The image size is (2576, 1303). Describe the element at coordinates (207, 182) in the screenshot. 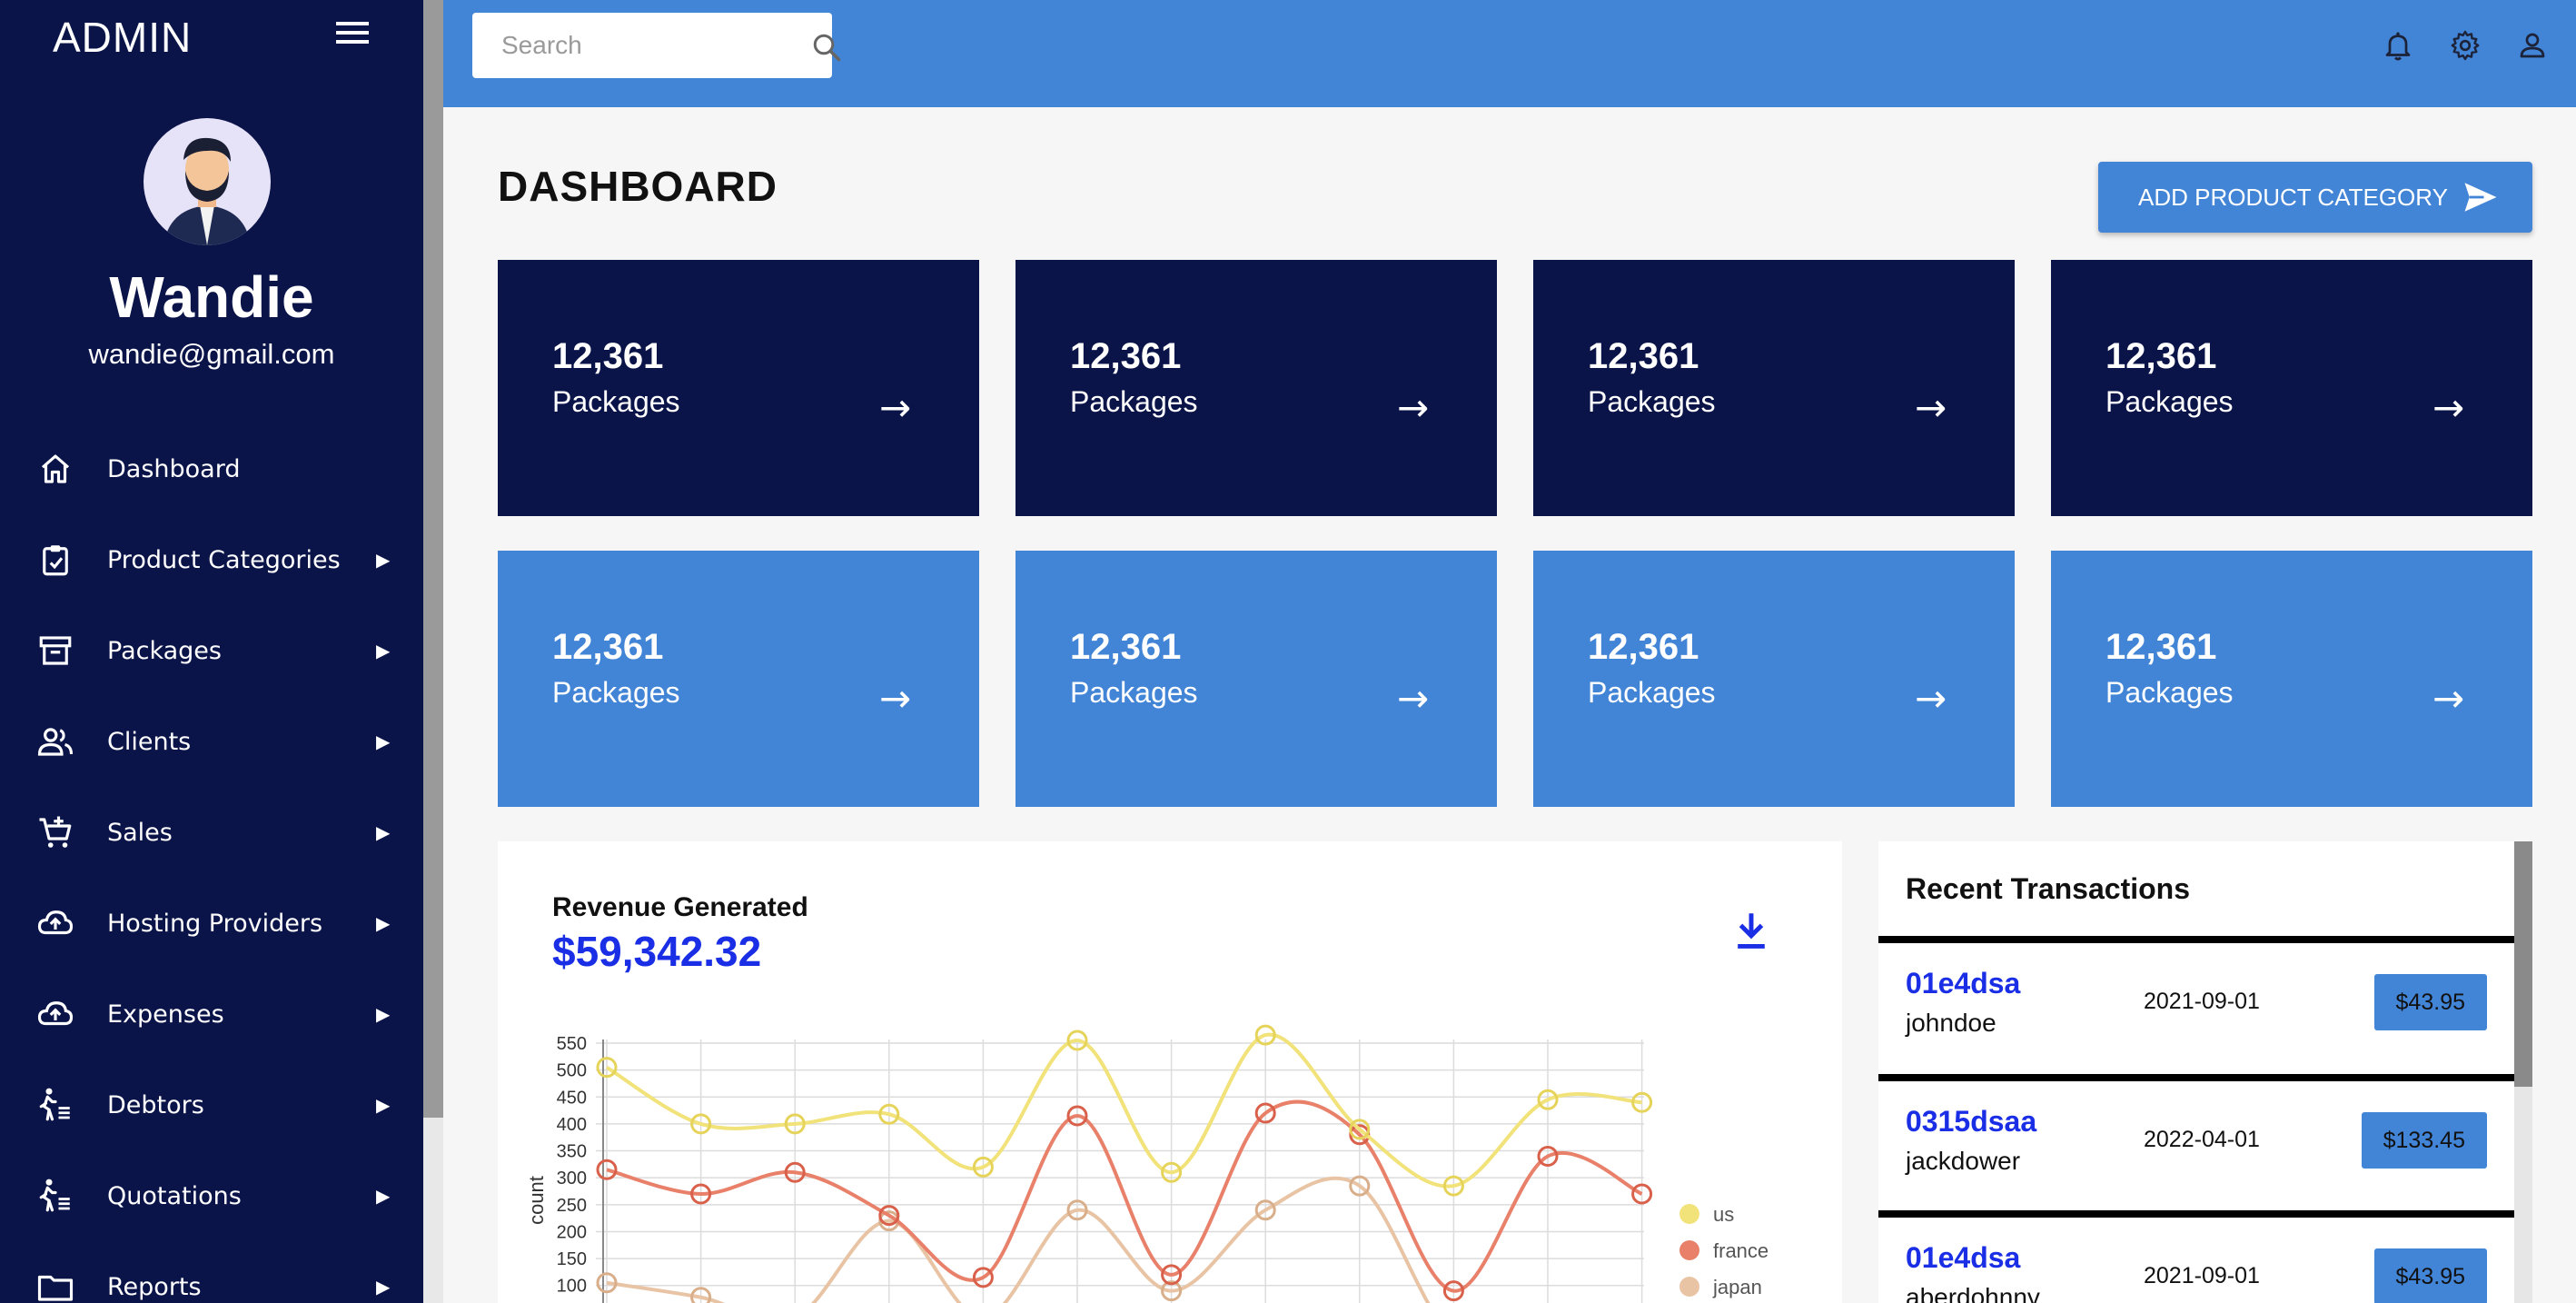

I see `avatar` at that location.